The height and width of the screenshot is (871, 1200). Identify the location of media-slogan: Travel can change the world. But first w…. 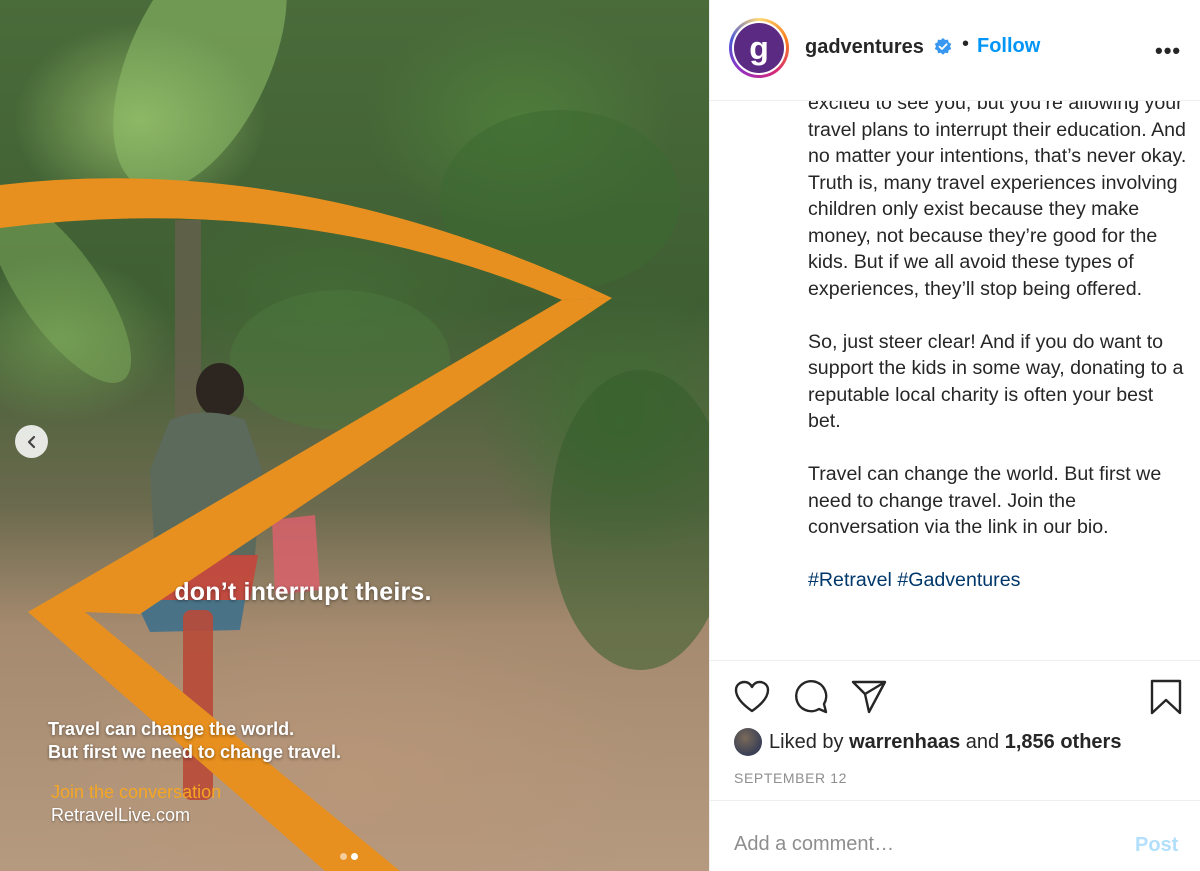
(194, 741).